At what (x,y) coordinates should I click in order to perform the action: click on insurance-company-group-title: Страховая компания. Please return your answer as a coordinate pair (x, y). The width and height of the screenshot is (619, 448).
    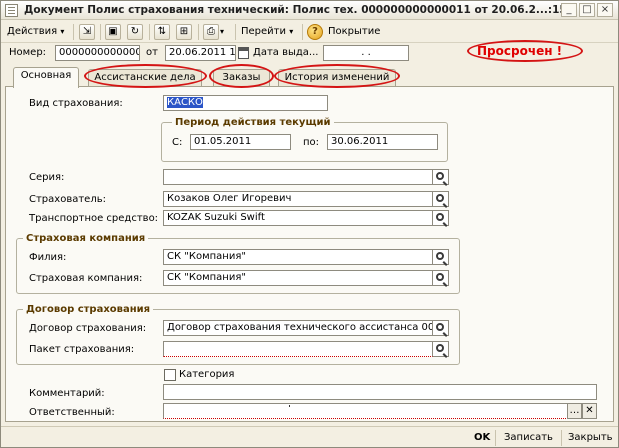
    Looking at the image, I should click on (86, 238).